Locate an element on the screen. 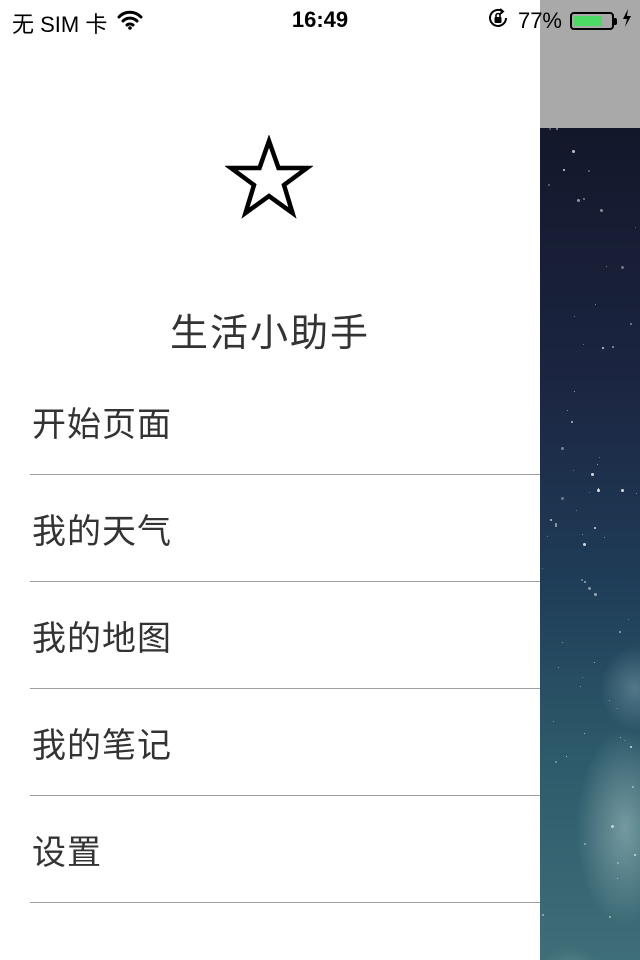 The image size is (640, 960). rotation-lock-icon is located at coordinates (498, 21).